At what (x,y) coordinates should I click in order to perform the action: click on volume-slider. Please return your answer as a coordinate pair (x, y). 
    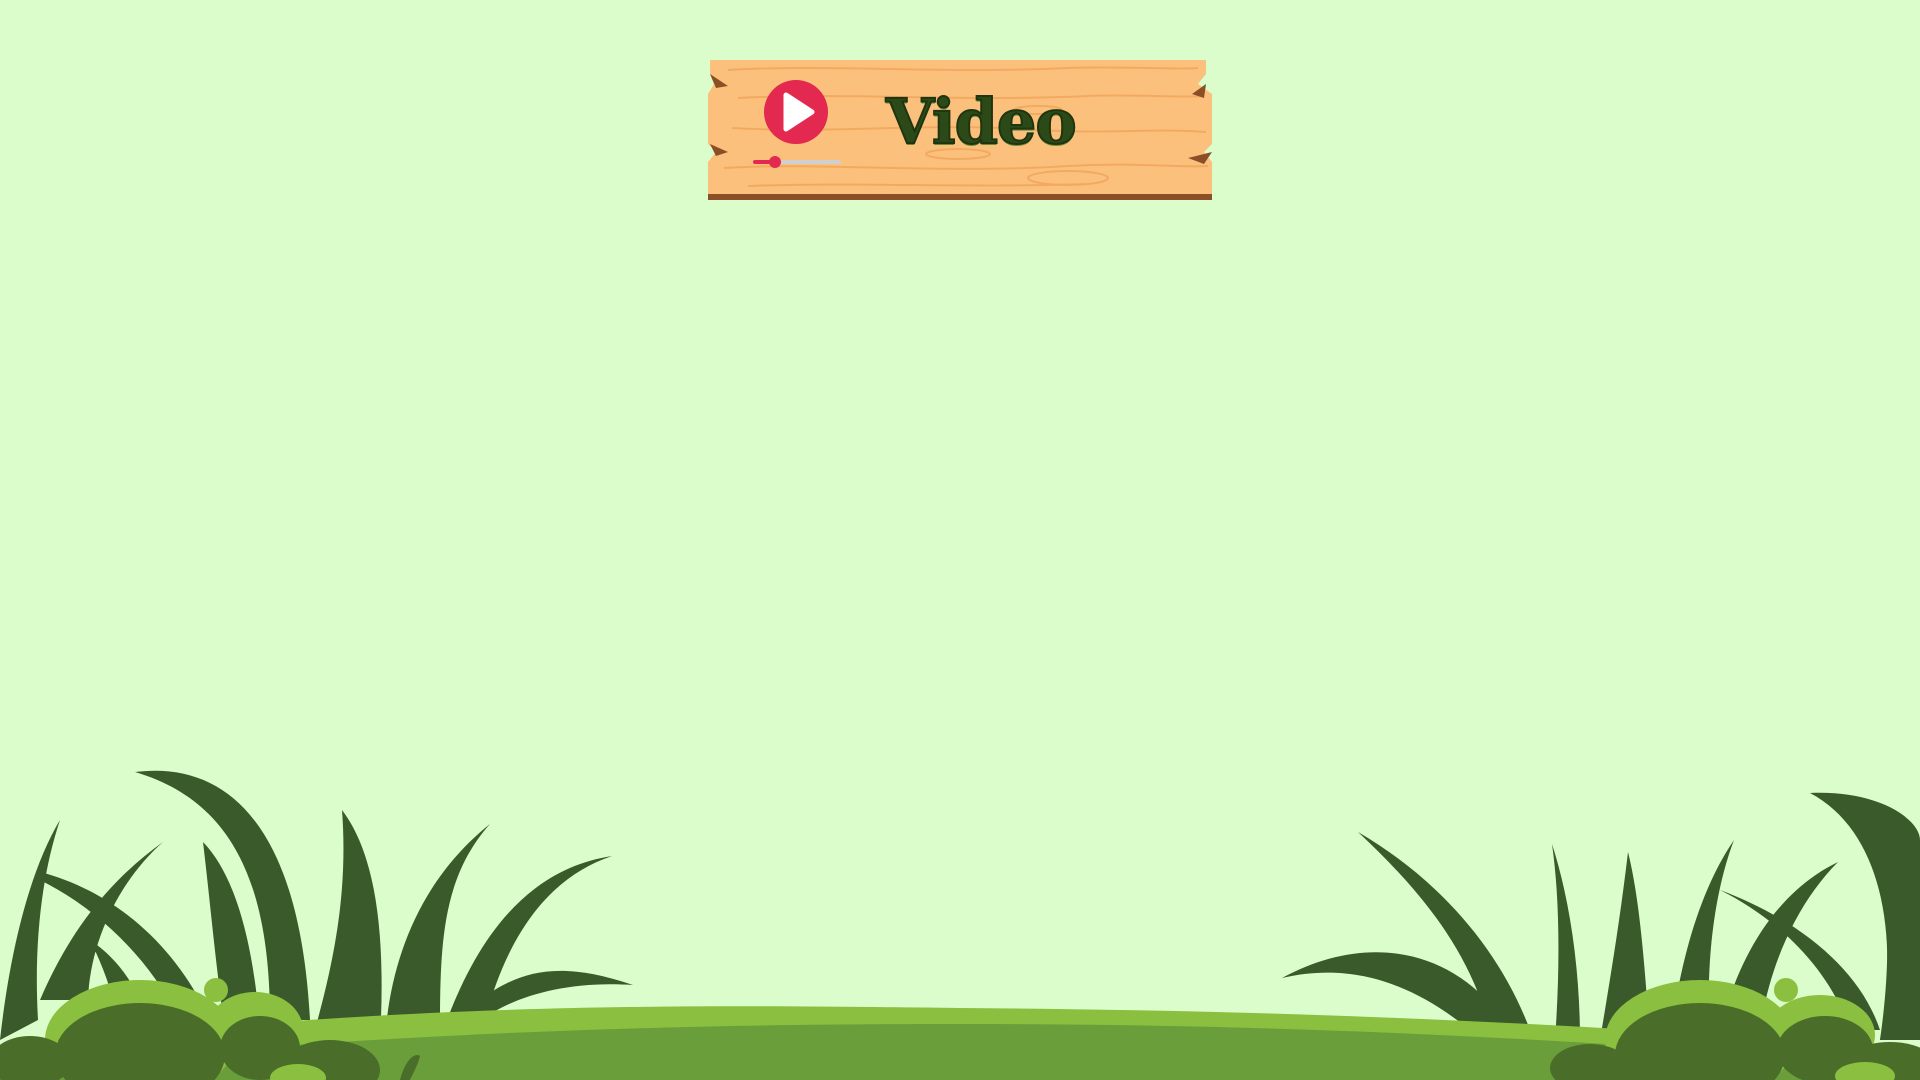
    Looking at the image, I should click on (797, 162).